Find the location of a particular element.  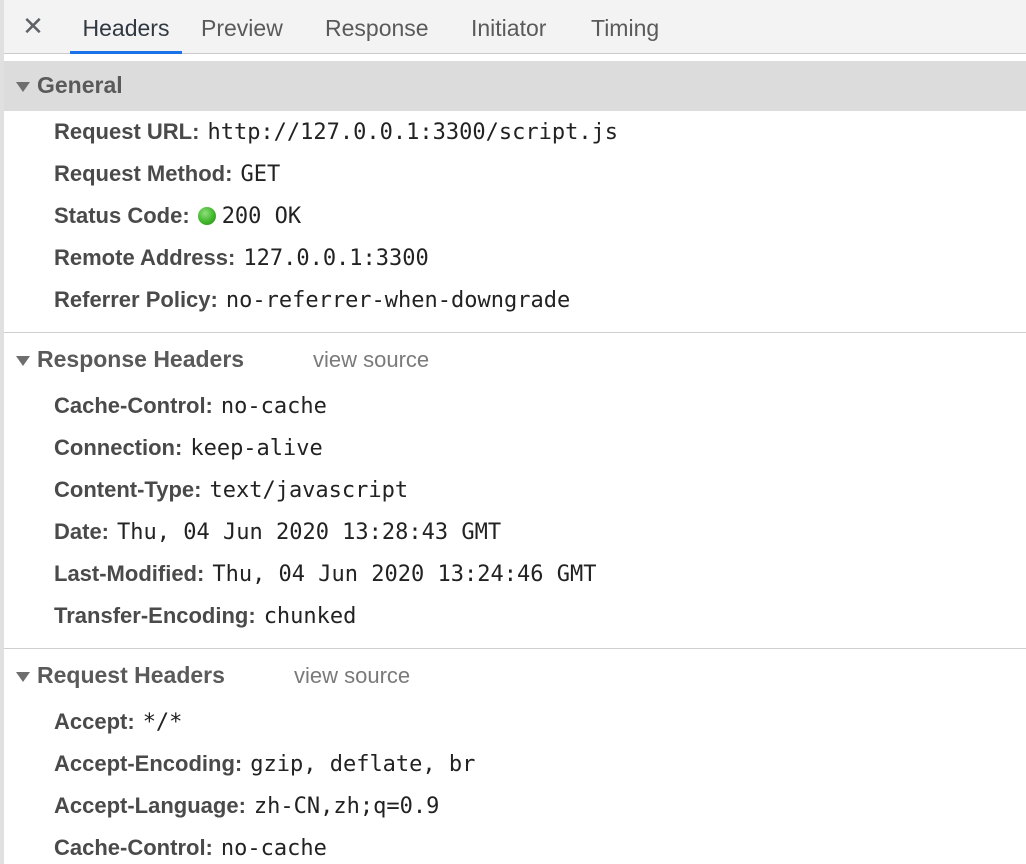

header-key: Last-Modified: is located at coordinates (129, 573).